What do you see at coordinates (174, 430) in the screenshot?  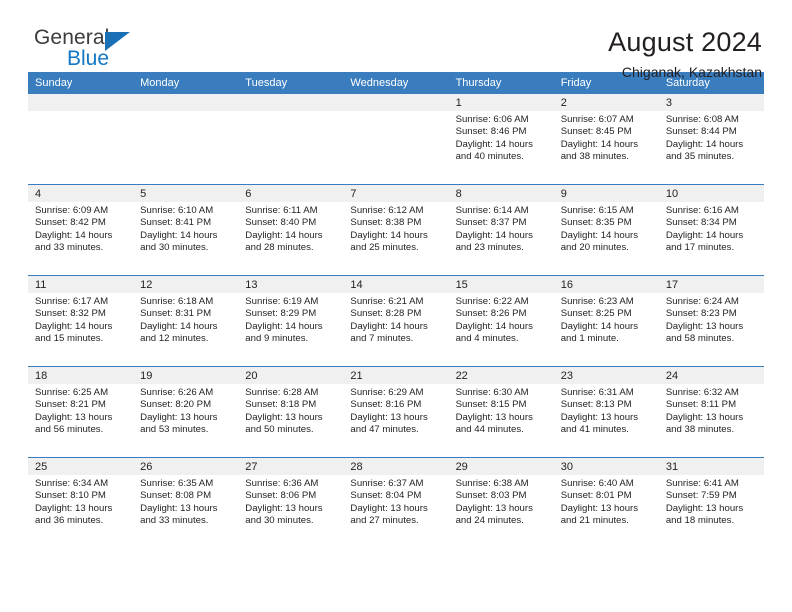 I see `daylight-duration-line2: and 53 minutes.` at bounding box center [174, 430].